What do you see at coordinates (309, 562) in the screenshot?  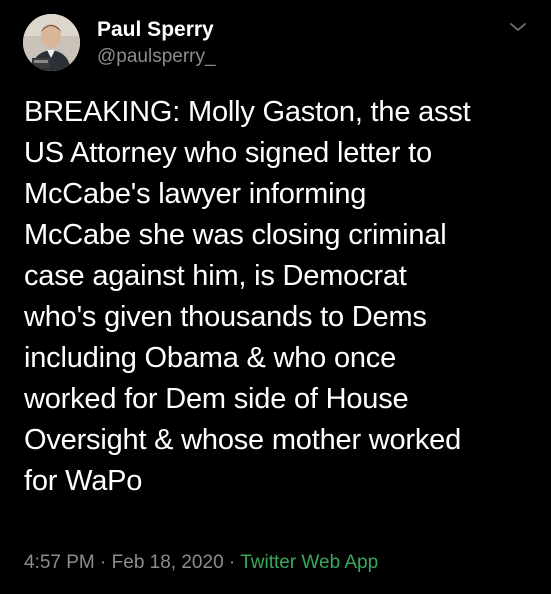 I see `tweet-source-link: Twitter Web App` at bounding box center [309, 562].